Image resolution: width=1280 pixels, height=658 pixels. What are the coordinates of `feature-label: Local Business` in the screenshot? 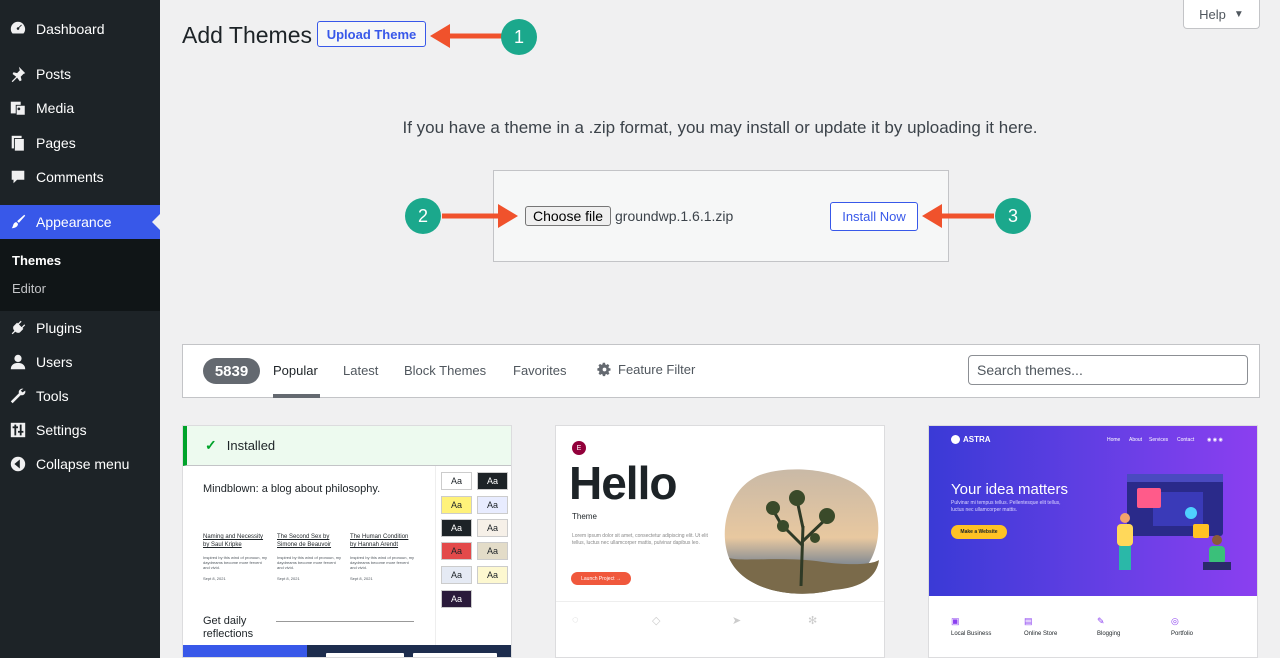 It's located at (971, 634).